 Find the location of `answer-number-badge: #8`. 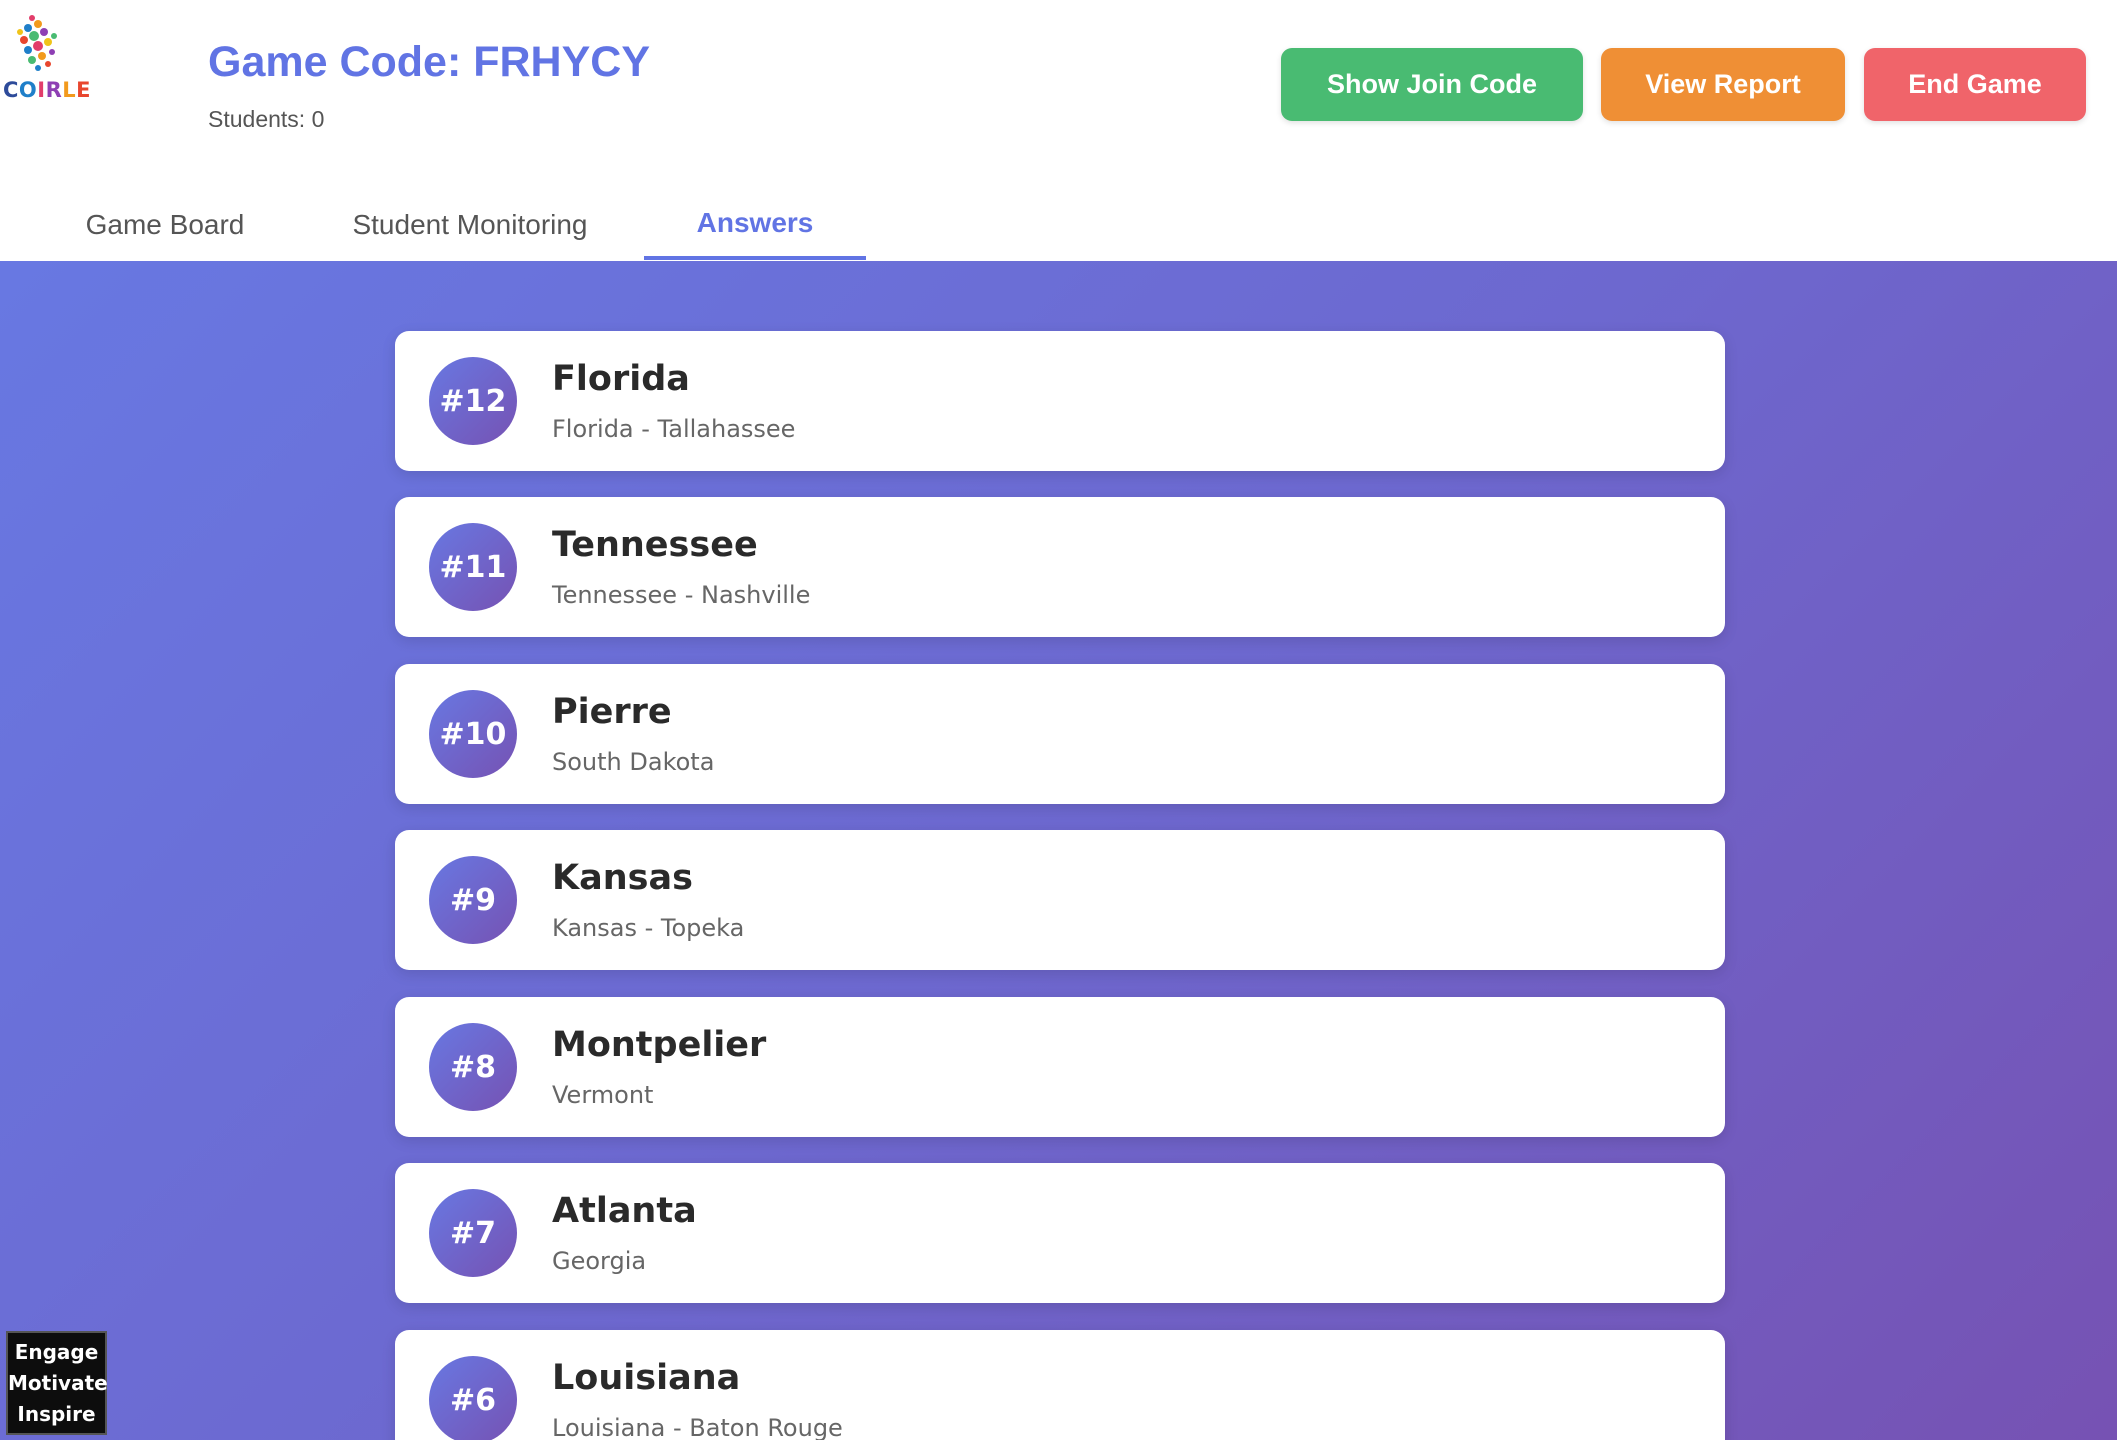

answer-number-badge: #8 is located at coordinates (473, 1067).